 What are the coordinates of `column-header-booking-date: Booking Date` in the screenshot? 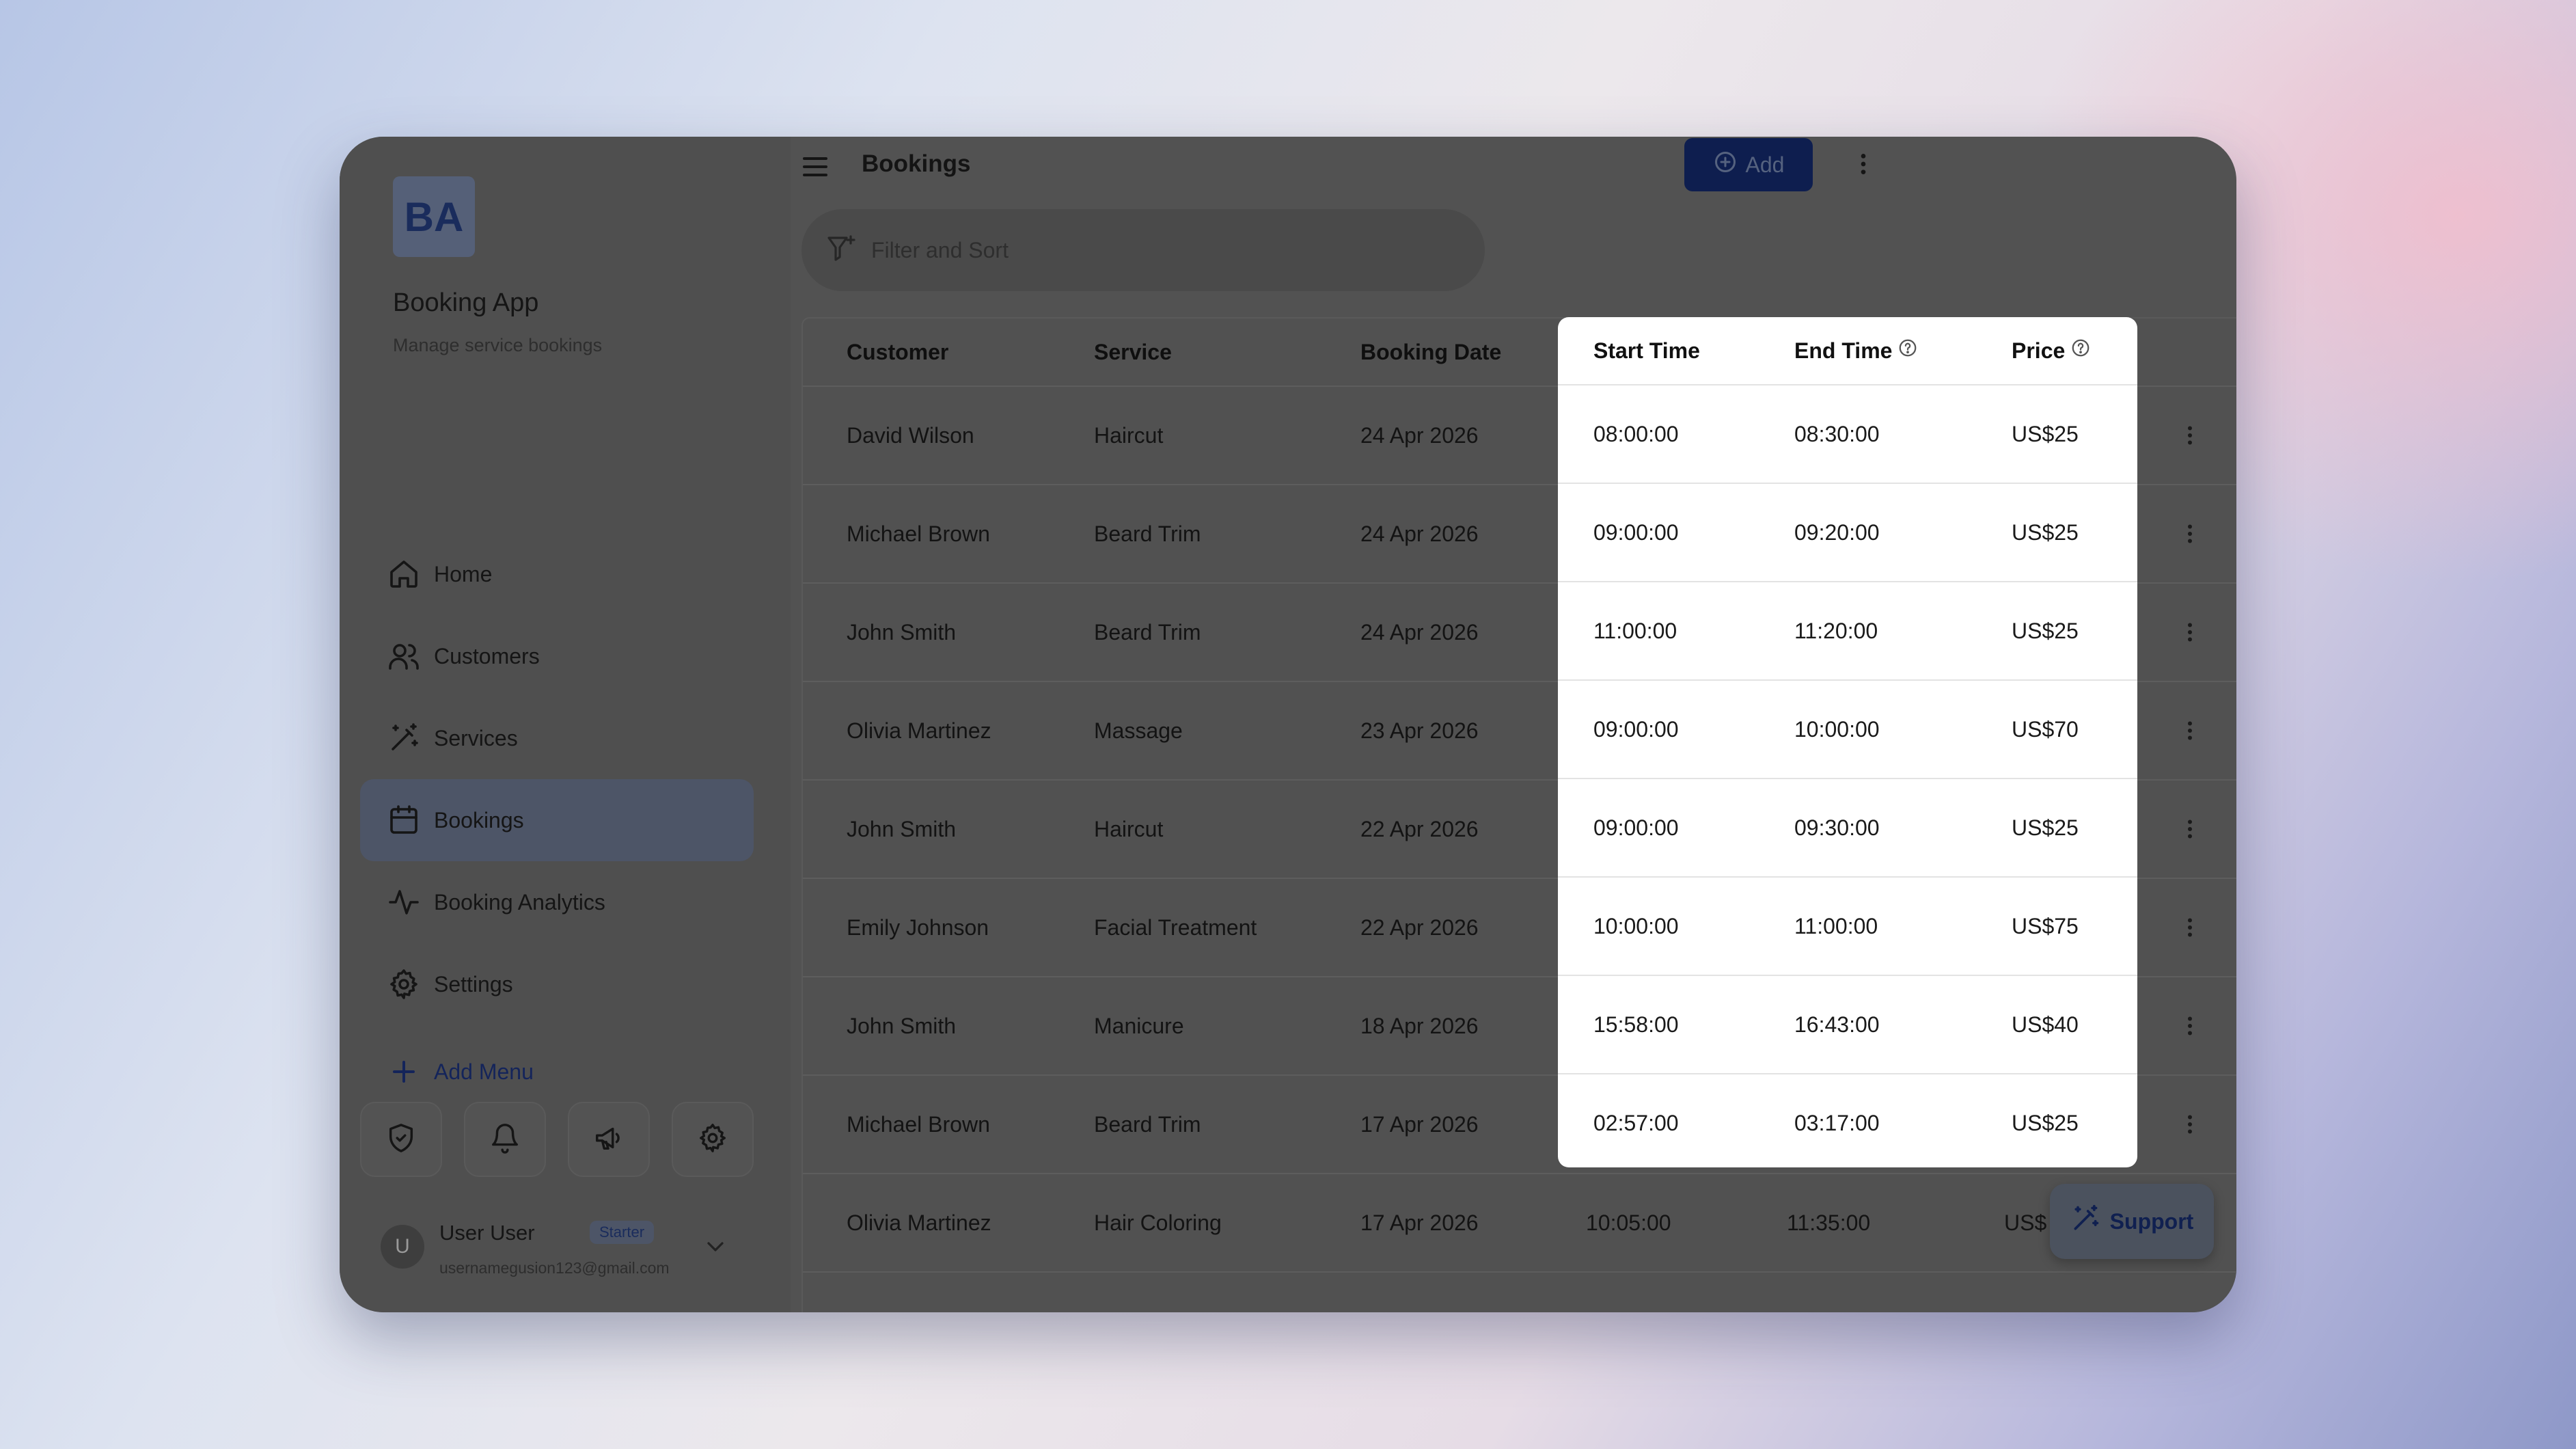 It's located at (1431, 352).